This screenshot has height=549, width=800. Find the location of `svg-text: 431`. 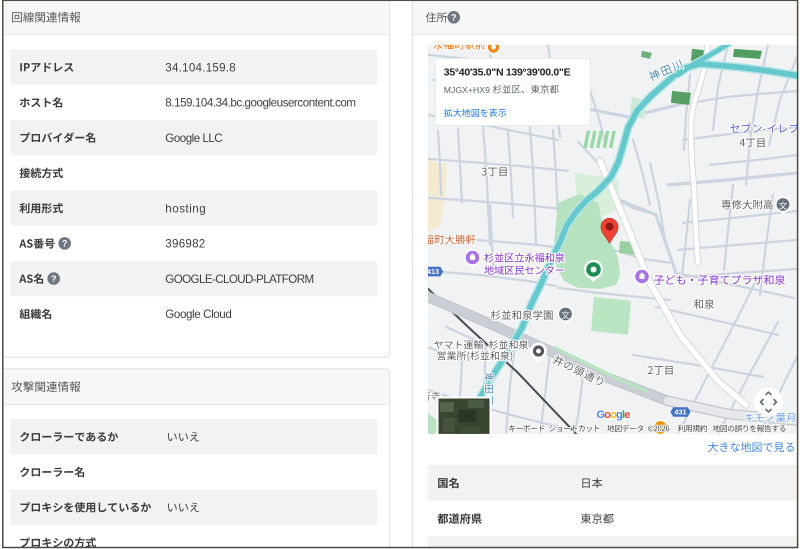

svg-text: 431 is located at coordinates (680, 412).